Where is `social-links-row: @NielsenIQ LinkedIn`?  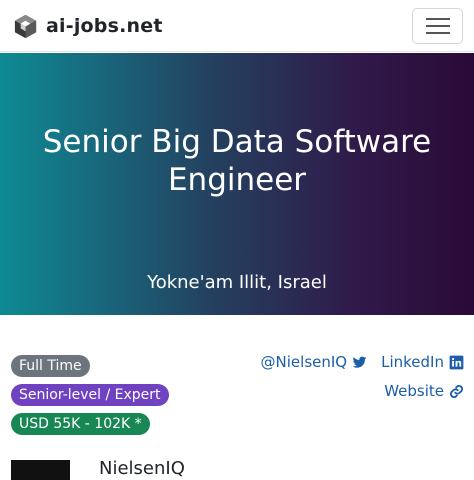
social-links-row: @NielsenIQ LinkedIn is located at coordinates (362, 362).